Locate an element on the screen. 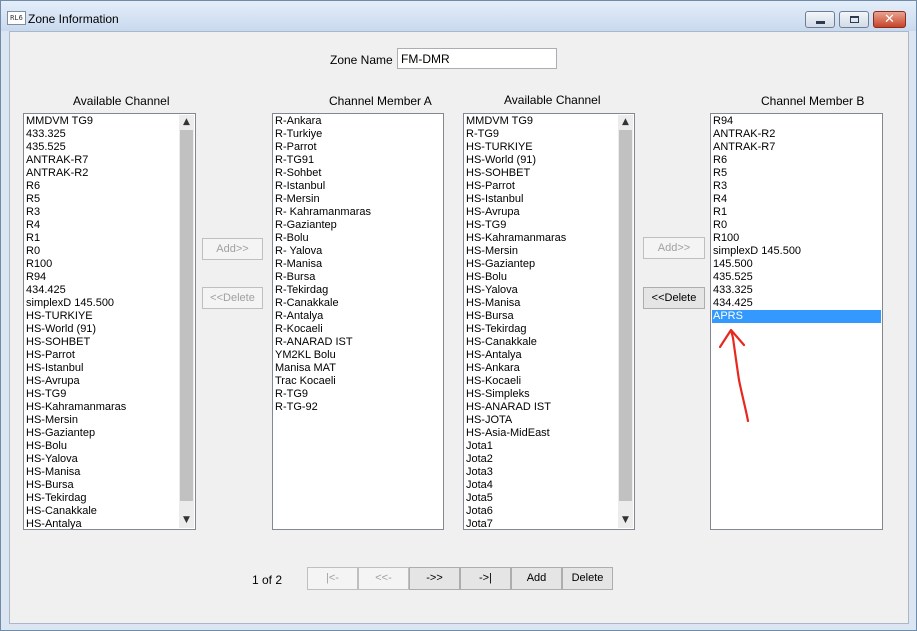 This screenshot has height=631, width=917. list-item: HS-Ankara is located at coordinates (541, 368).